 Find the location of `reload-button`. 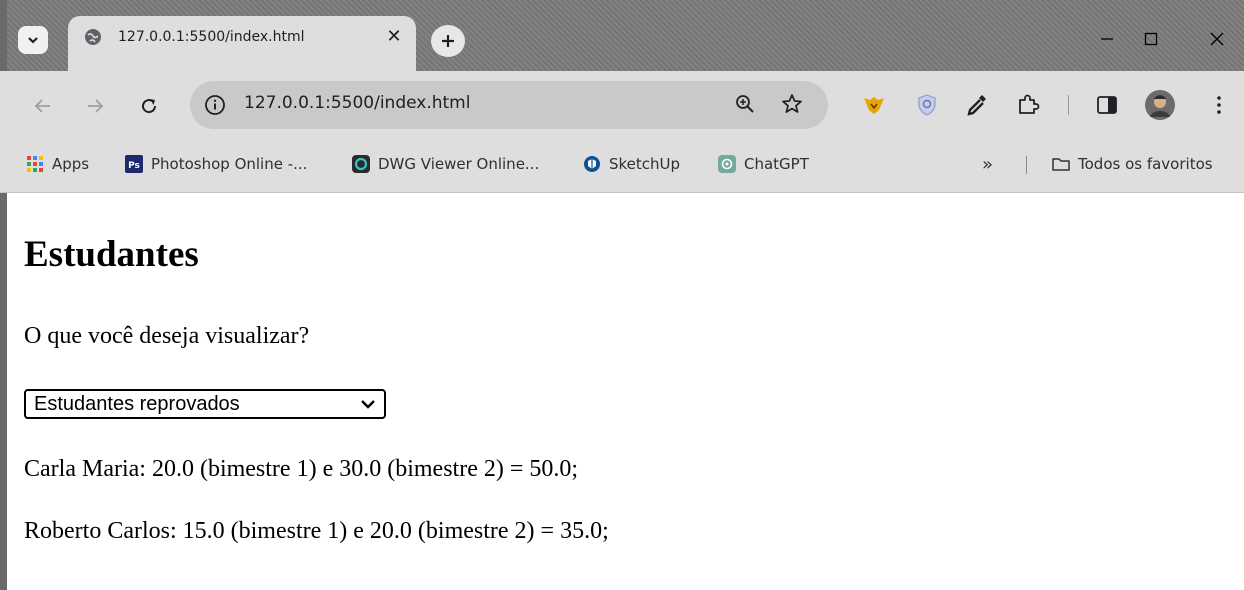

reload-button is located at coordinates (149, 106).